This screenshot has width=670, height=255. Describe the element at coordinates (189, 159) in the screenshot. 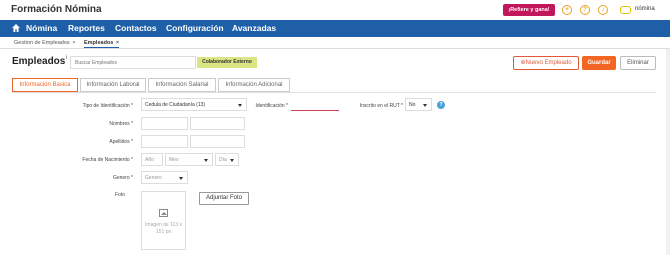

I see `birth-month-select: Mes` at that location.